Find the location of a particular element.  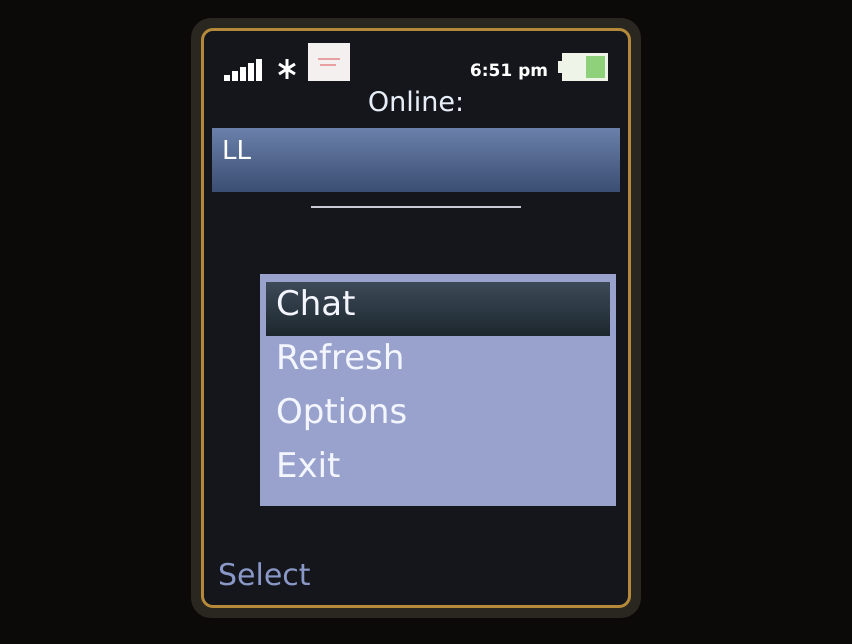

select-softkey: Select is located at coordinates (416, 575).